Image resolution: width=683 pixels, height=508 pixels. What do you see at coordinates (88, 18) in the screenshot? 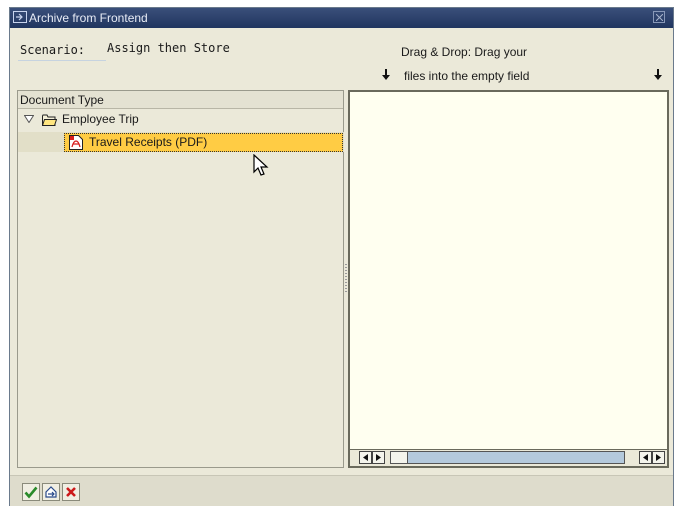
I see `window-title: Archive from Frontend` at bounding box center [88, 18].